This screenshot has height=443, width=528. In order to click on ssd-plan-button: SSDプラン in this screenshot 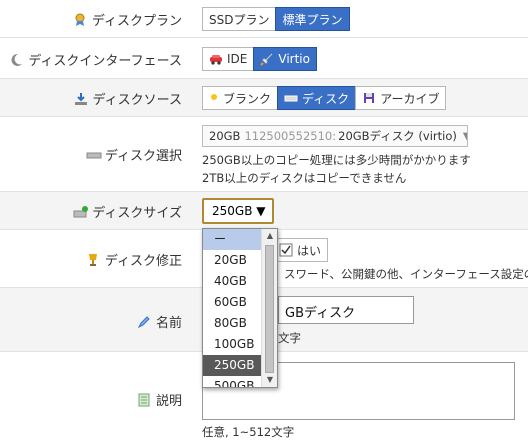, I will do `click(239, 19)`.